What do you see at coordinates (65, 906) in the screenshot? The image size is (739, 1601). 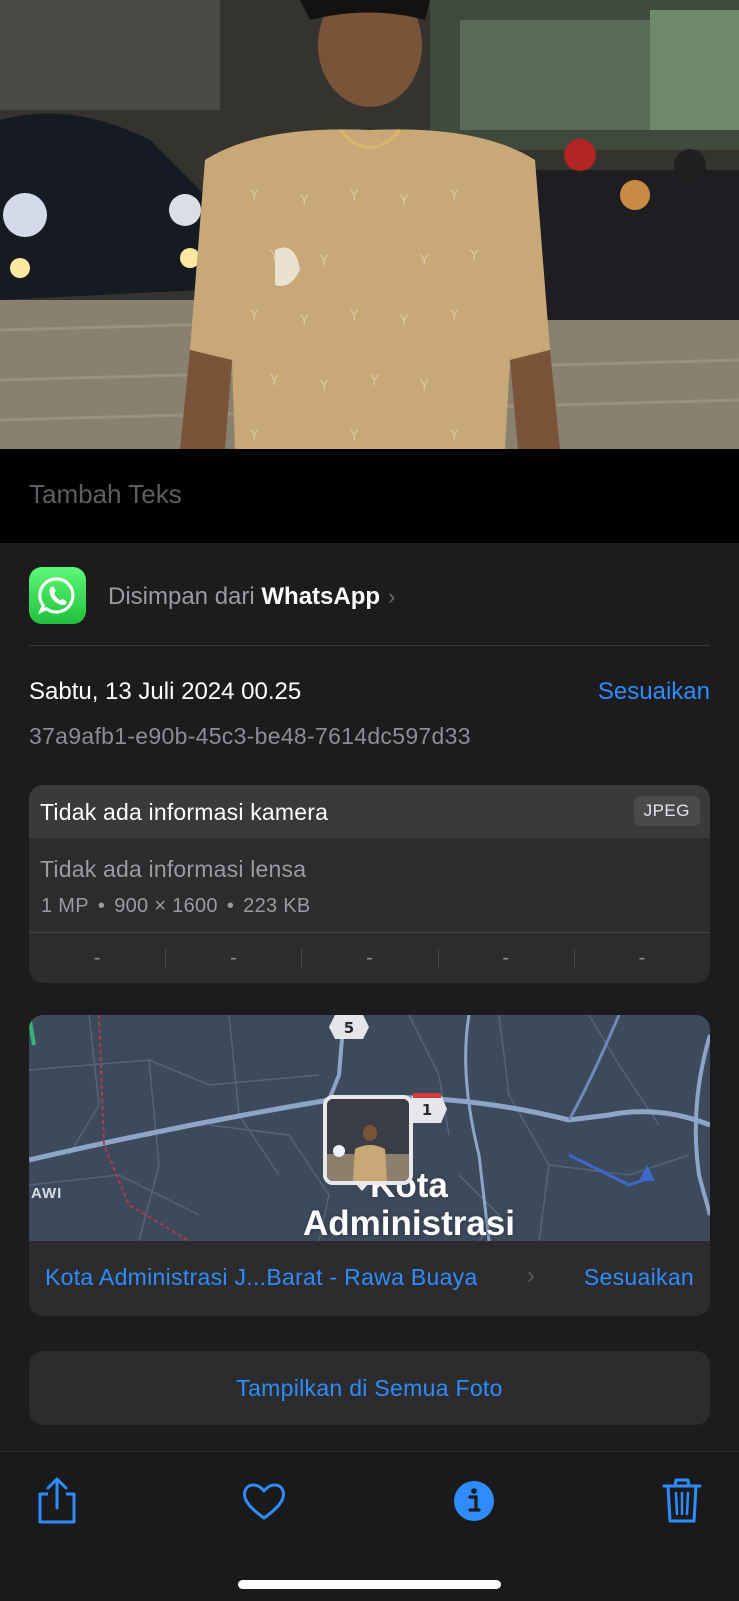 I see `megapixels: 1 MP` at bounding box center [65, 906].